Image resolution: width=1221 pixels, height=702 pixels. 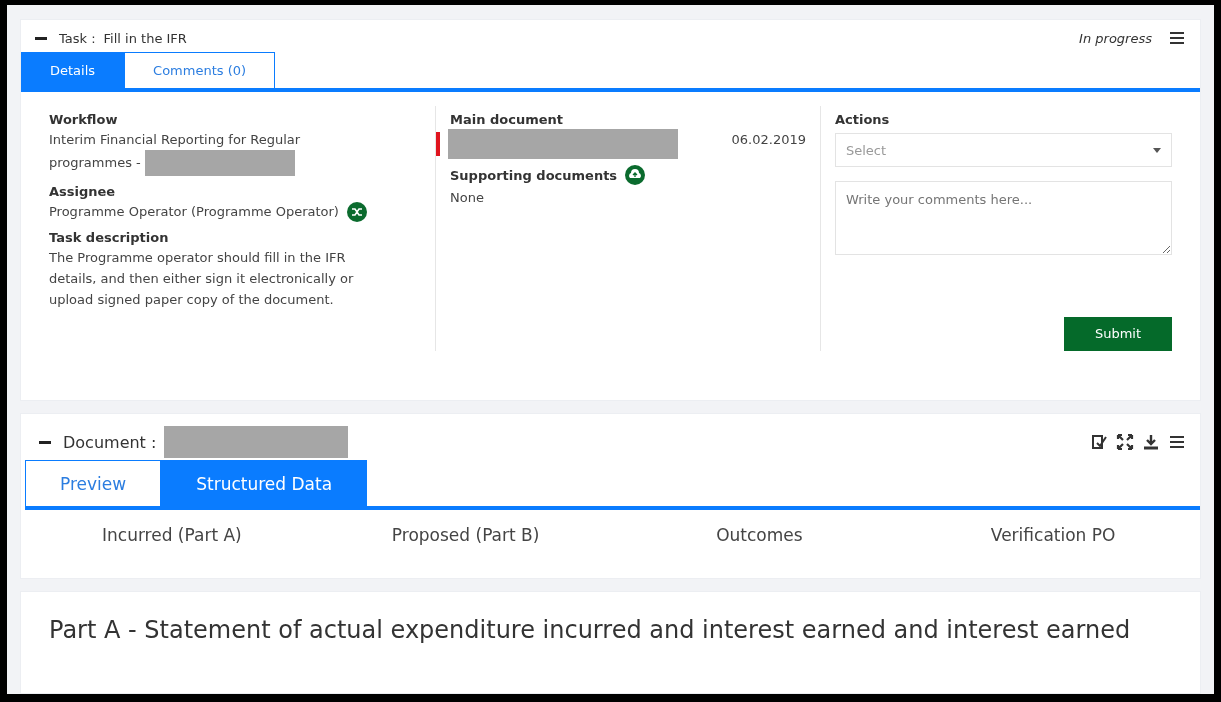 I want to click on shuffle-icon, so click(x=356, y=211).